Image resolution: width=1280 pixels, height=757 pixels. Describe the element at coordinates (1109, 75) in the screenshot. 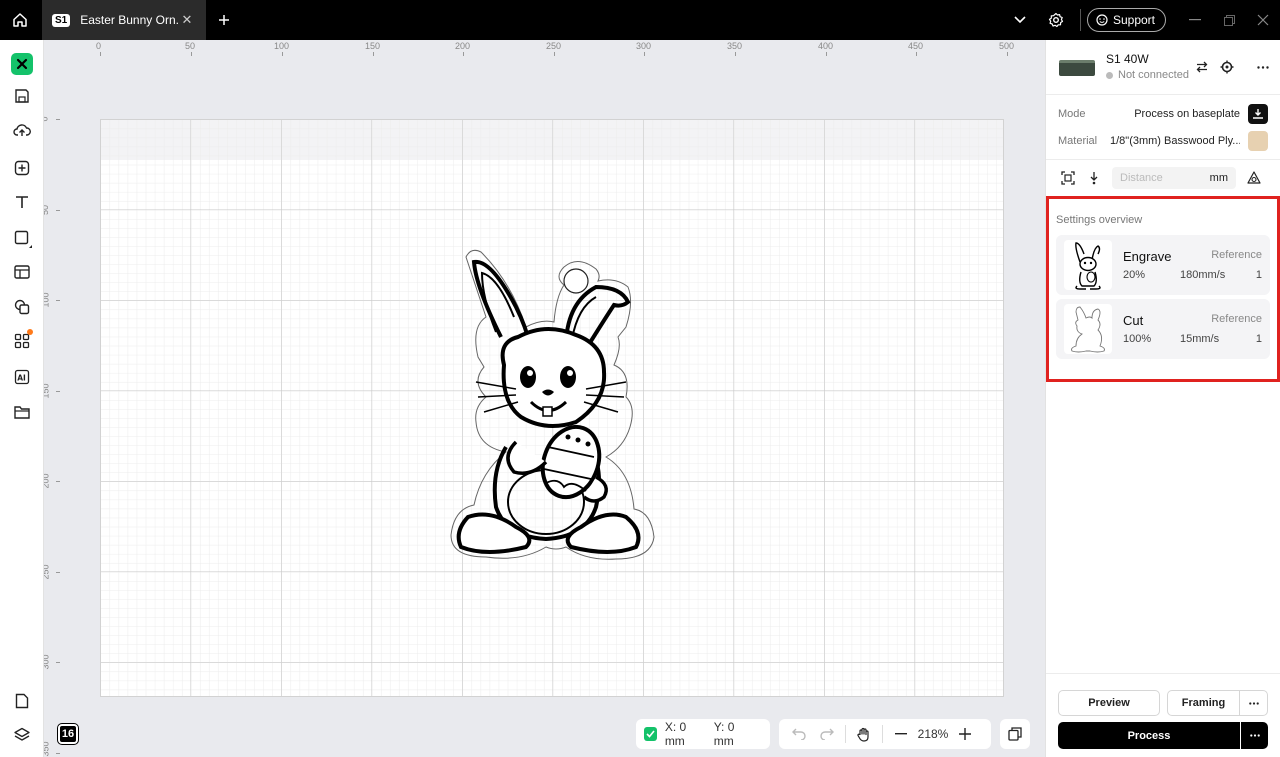

I see `status-dot` at that location.